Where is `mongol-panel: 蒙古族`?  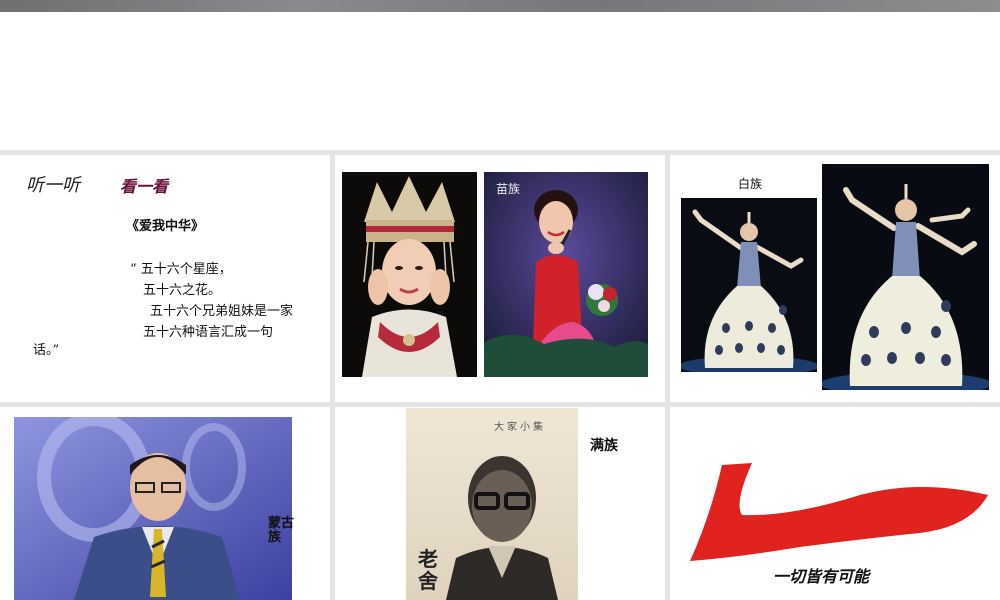
mongol-panel: 蒙古族 is located at coordinates (165, 503).